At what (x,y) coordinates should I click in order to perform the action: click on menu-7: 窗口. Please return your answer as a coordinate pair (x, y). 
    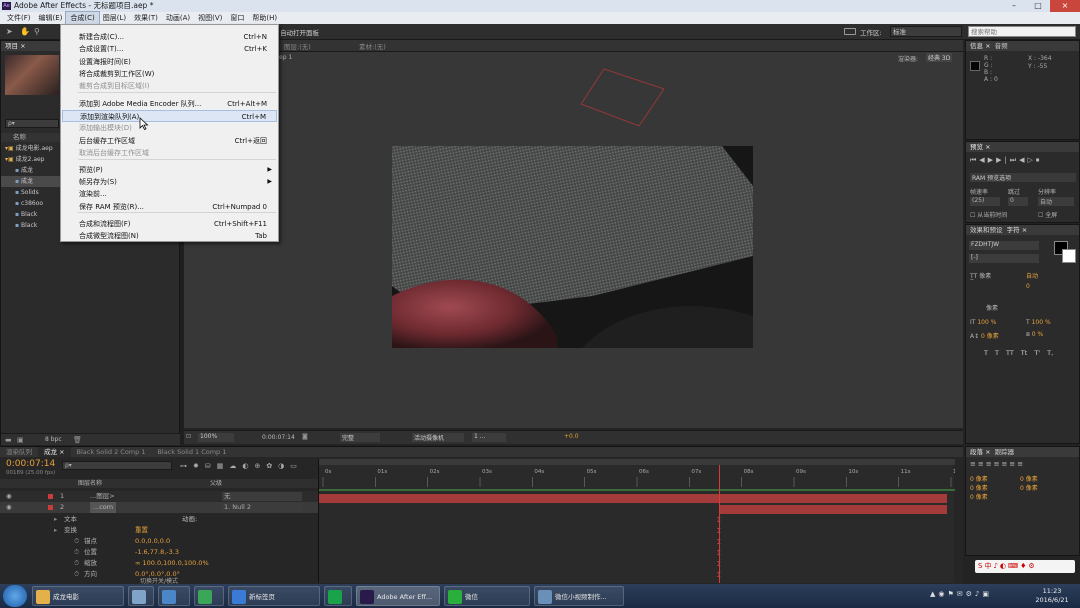
    Looking at the image, I should click on (237, 18).